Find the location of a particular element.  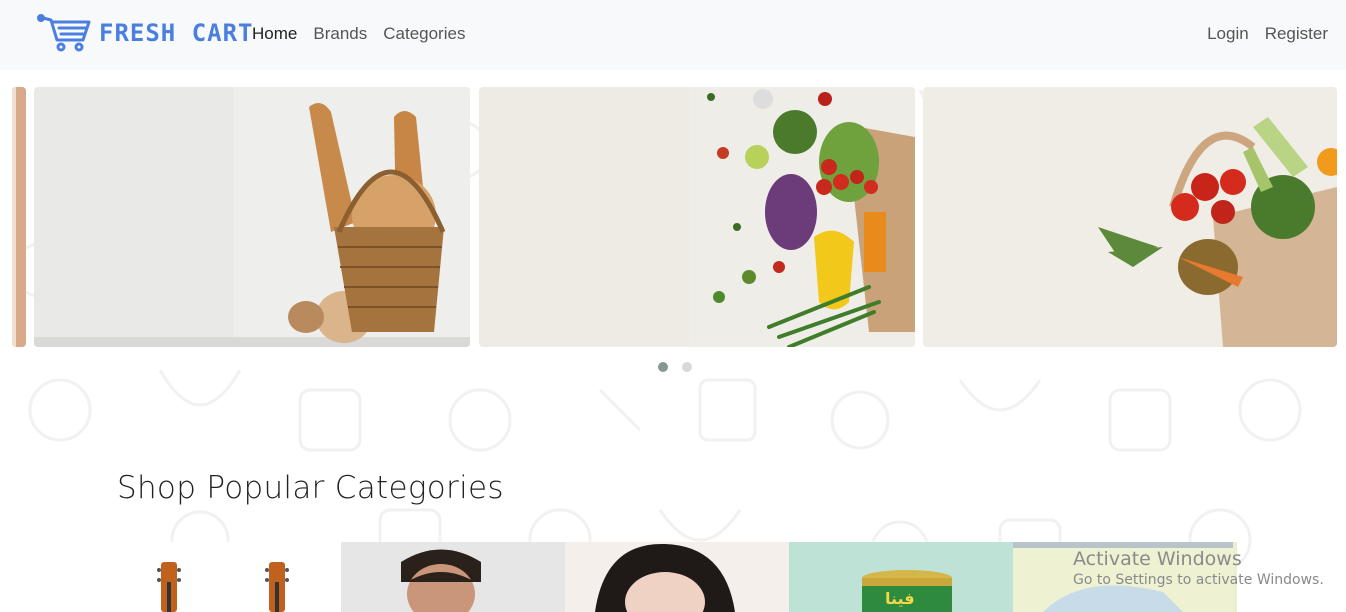

register-link: Register is located at coordinates (1296, 34).